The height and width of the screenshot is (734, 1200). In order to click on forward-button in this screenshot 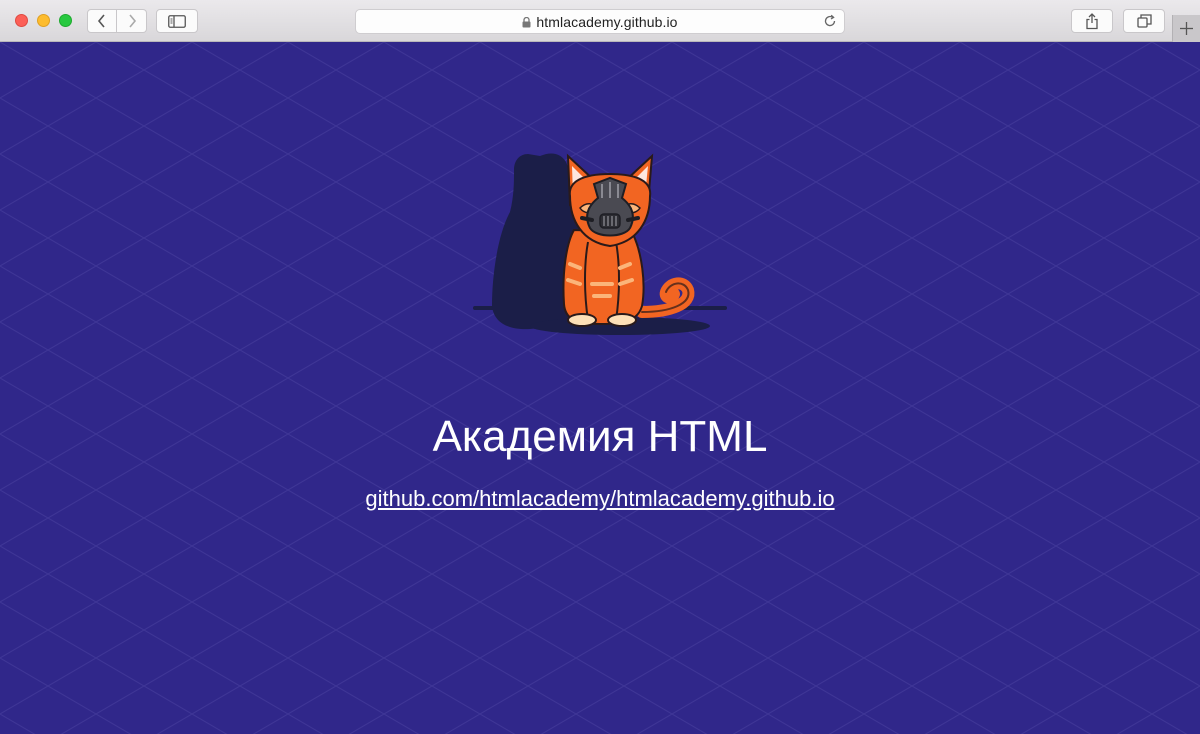, I will do `click(132, 21)`.